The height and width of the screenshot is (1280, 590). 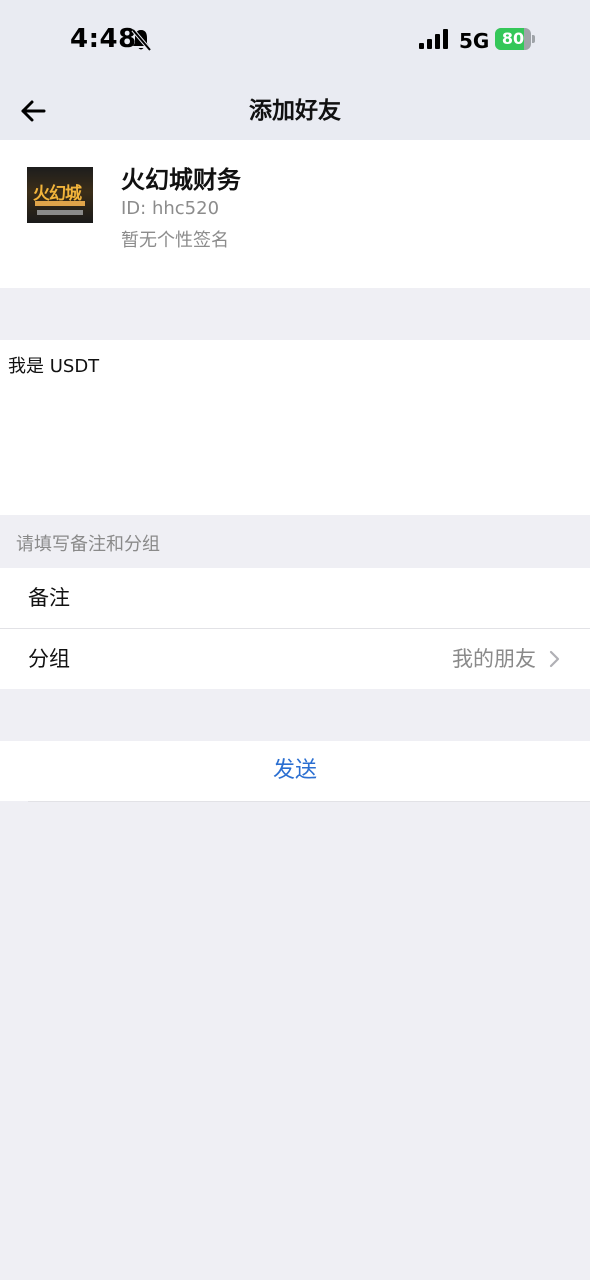 I want to click on verification-message-text: 我是 USDT, so click(x=54, y=366).